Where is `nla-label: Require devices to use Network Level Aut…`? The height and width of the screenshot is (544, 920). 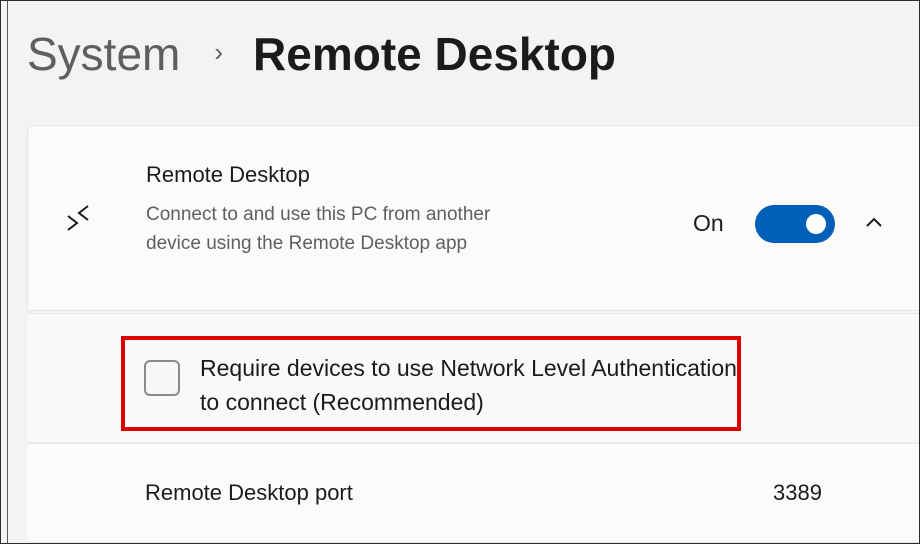
nla-label: Require devices to use Network Level Aut… is located at coordinates (470, 385).